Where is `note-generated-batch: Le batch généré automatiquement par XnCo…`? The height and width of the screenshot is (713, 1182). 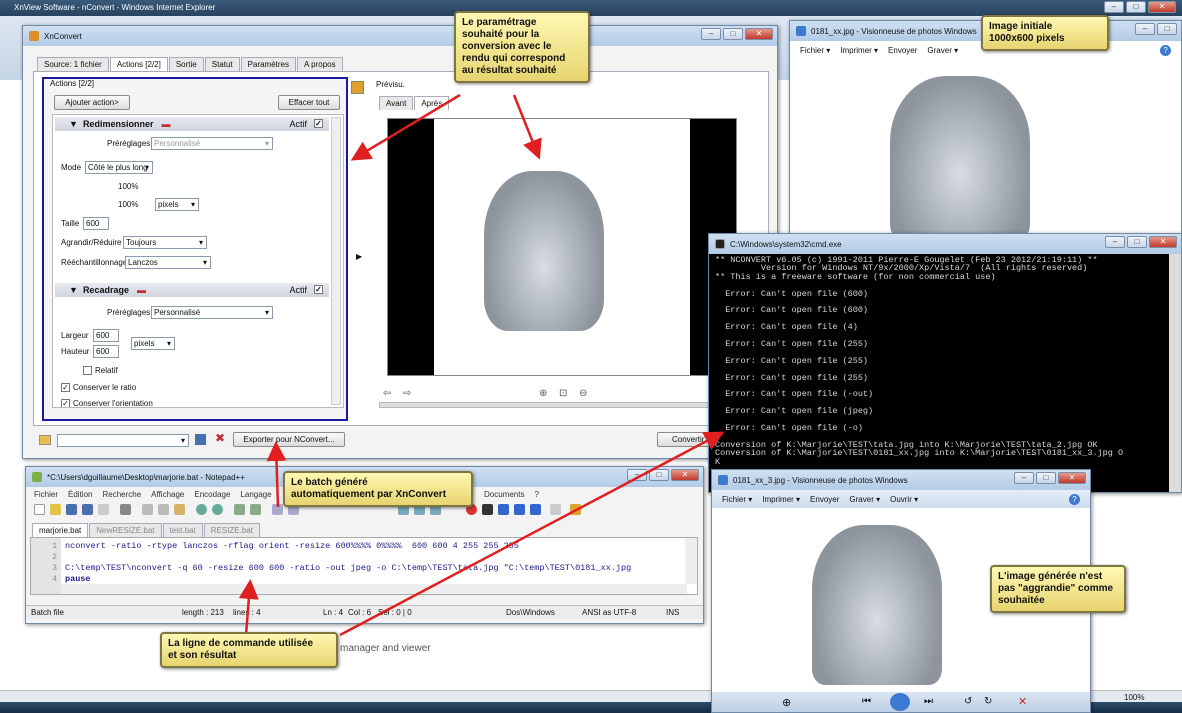 note-generated-batch: Le batch généré automatiquement par XnCo… is located at coordinates (378, 489).